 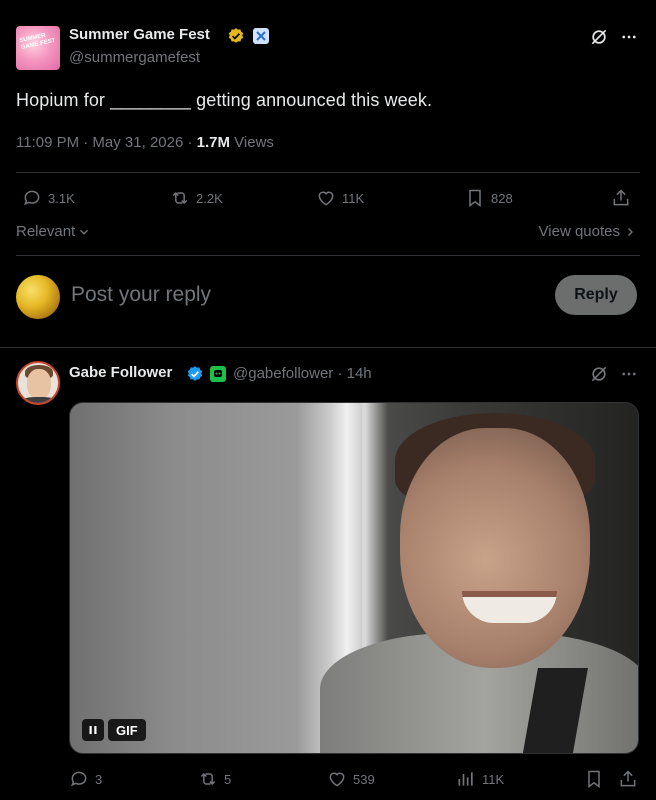 What do you see at coordinates (213, 142) in the screenshot?
I see `views-count: 1.7M` at bounding box center [213, 142].